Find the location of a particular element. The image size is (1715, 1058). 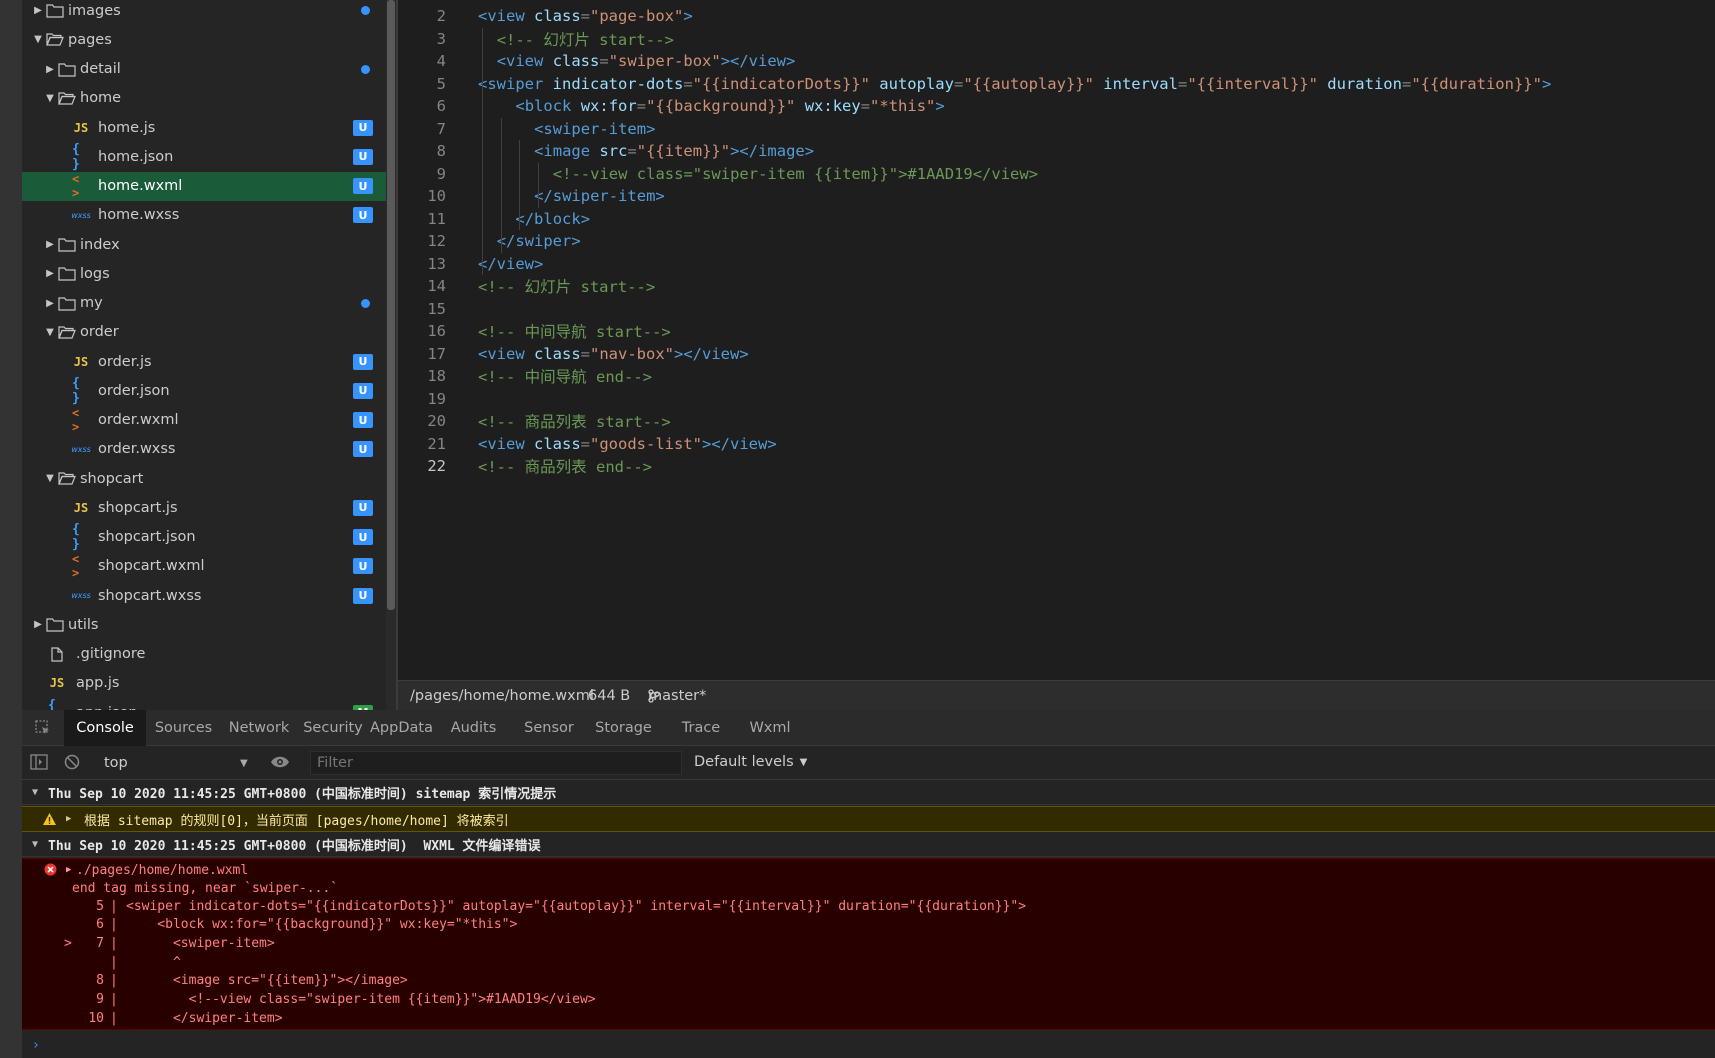

file-path: /pages/home/home.wxml is located at coordinates (502, 696).